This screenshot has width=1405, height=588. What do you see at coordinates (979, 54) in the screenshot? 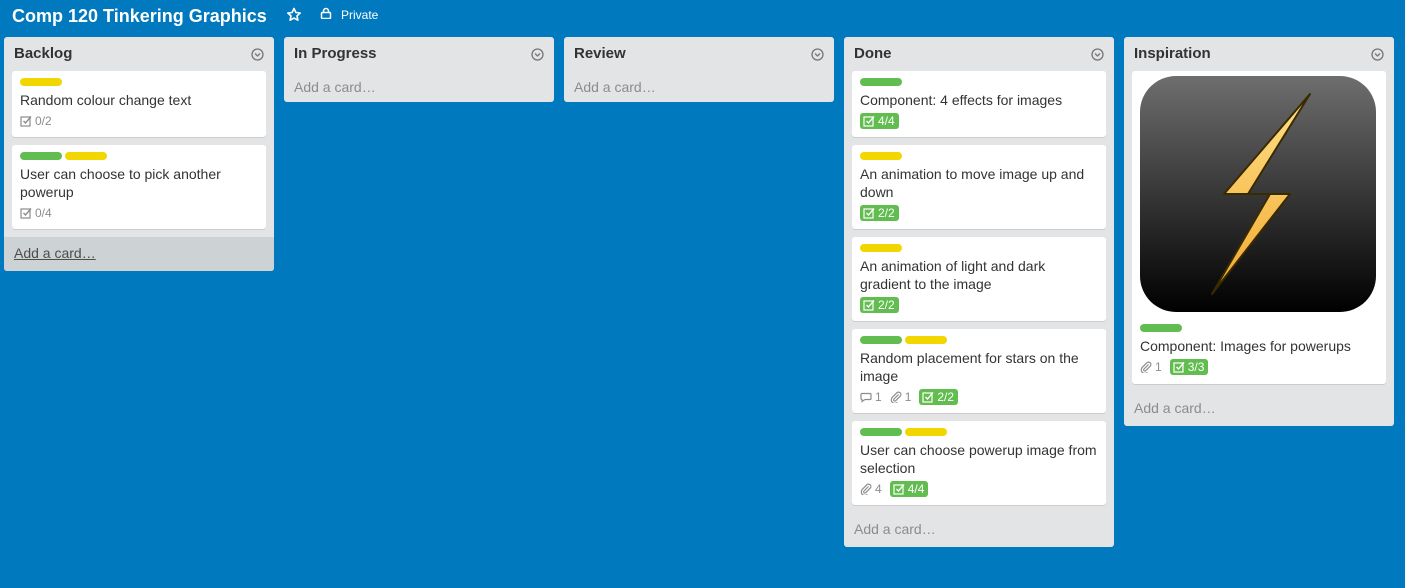
I see `list-header: Done` at bounding box center [979, 54].